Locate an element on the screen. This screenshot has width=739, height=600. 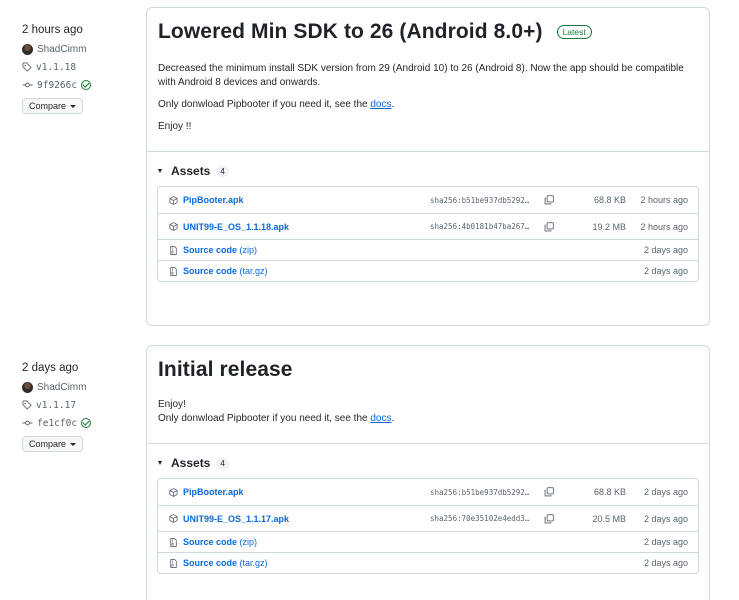
asset-size: 19.2 MB is located at coordinates (609, 226).